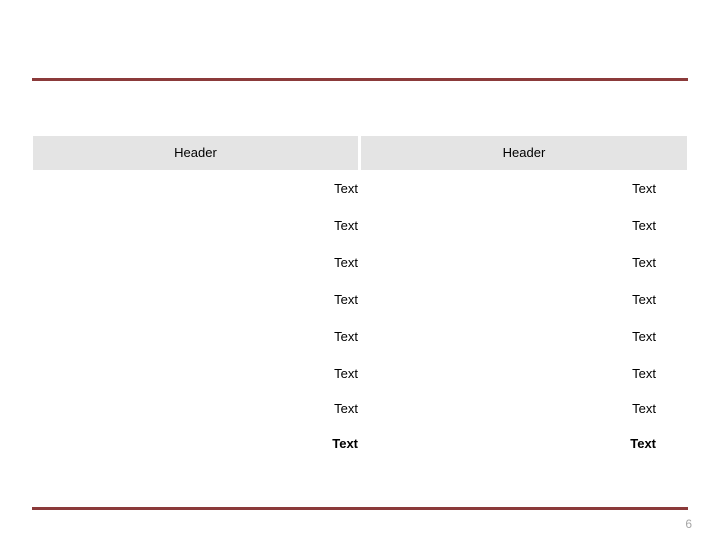 Image resolution: width=720 pixels, height=540 pixels. Describe the element at coordinates (360, 47) in the screenshot. I see `slide-title` at that location.